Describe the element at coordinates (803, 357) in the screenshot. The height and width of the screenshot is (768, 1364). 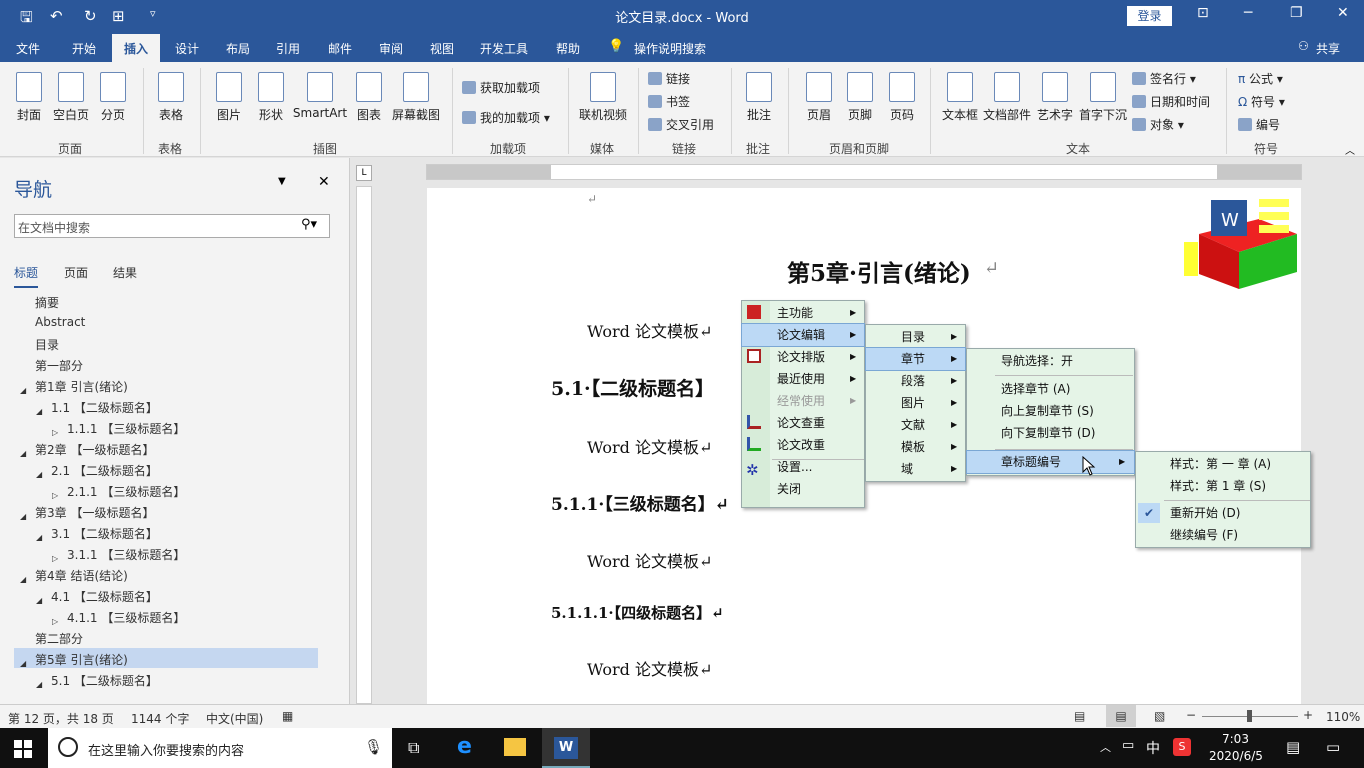
I see `menu-item: 论文排版 ▶` at that location.